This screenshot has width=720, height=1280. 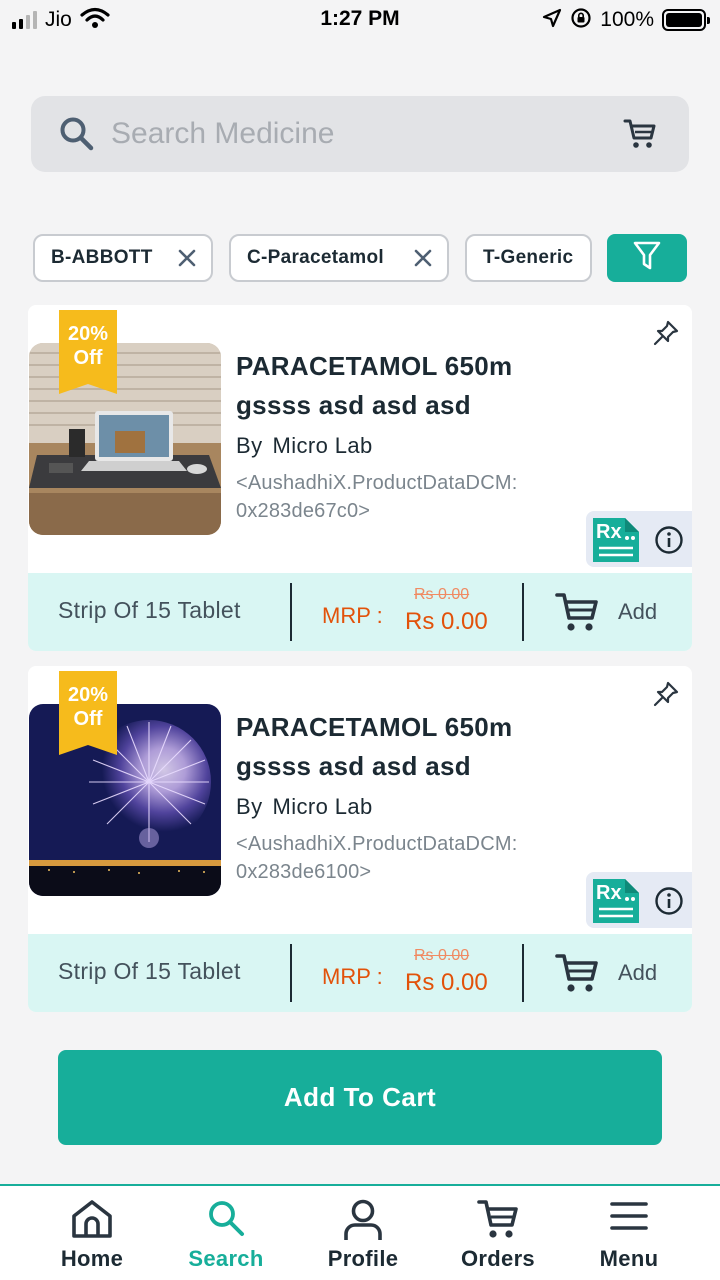 What do you see at coordinates (102, 257) in the screenshot?
I see `filter-chip-label: B-ABBOTT` at bounding box center [102, 257].